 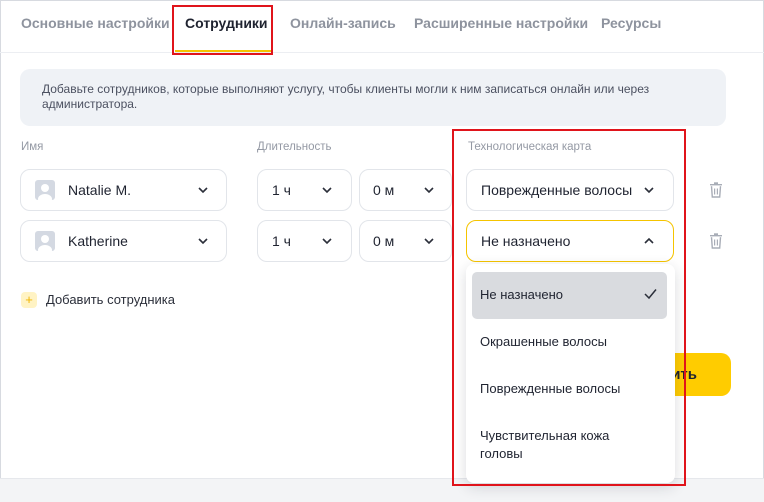 What do you see at coordinates (98, 241) in the screenshot?
I see `employee-name: Katherine` at bounding box center [98, 241].